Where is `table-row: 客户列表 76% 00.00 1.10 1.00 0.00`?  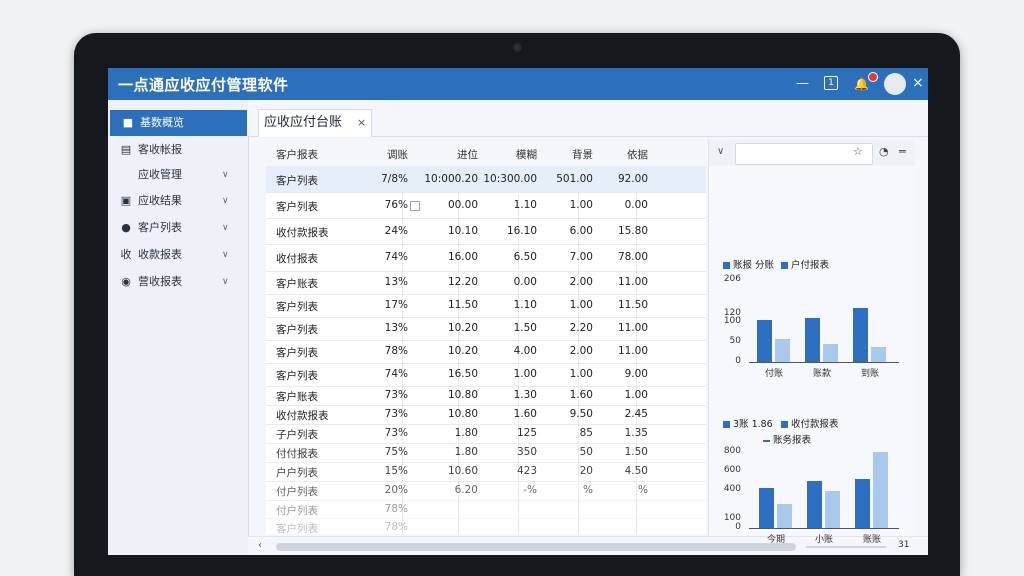
table-row: 客户列表 76% 00.00 1.10 1.00 0.00 is located at coordinates (486, 205).